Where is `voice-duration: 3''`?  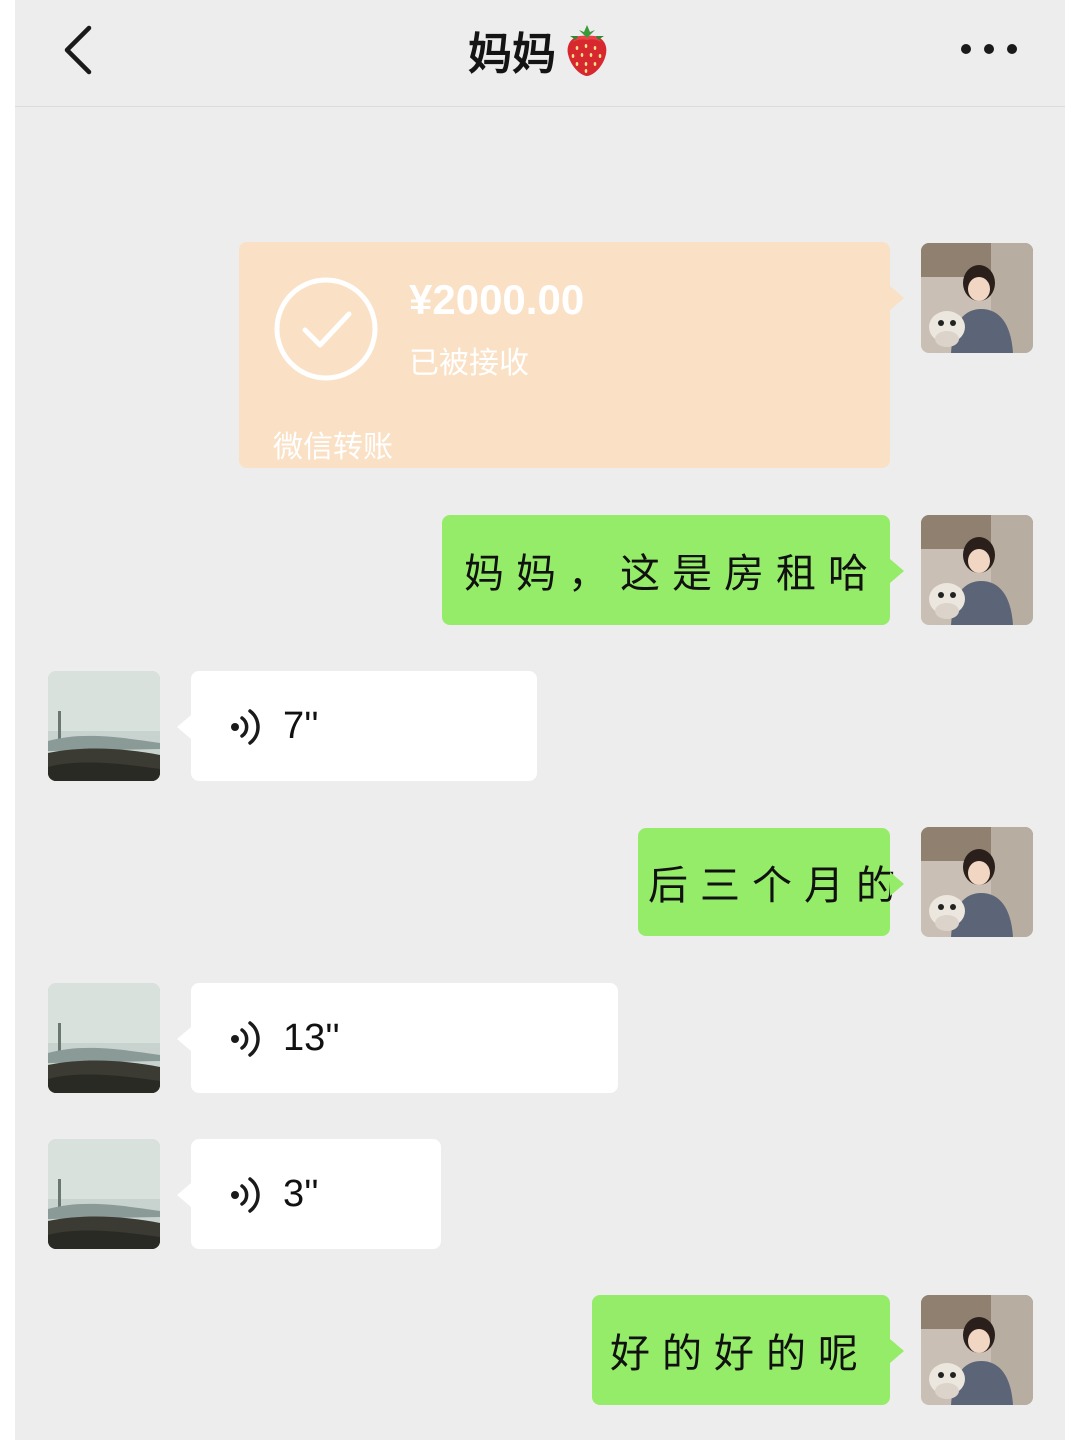
voice-duration: 3'' is located at coordinates (301, 1193).